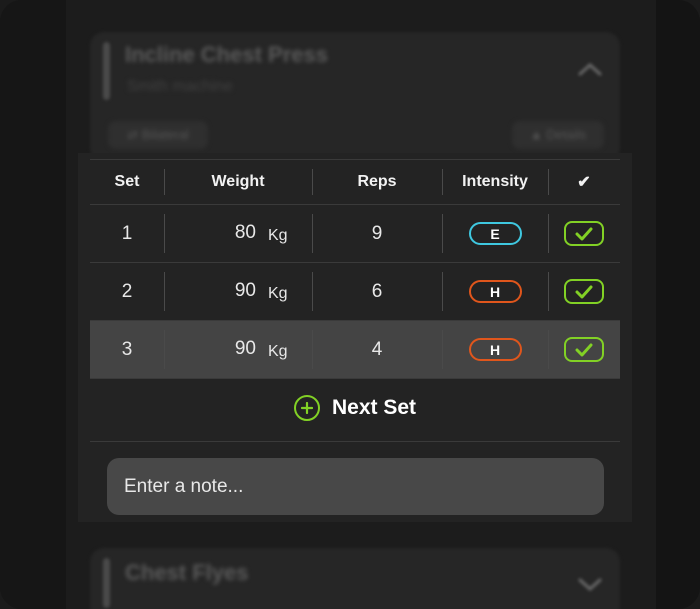  What do you see at coordinates (566, 134) in the screenshot?
I see `details-label: Details` at bounding box center [566, 134].